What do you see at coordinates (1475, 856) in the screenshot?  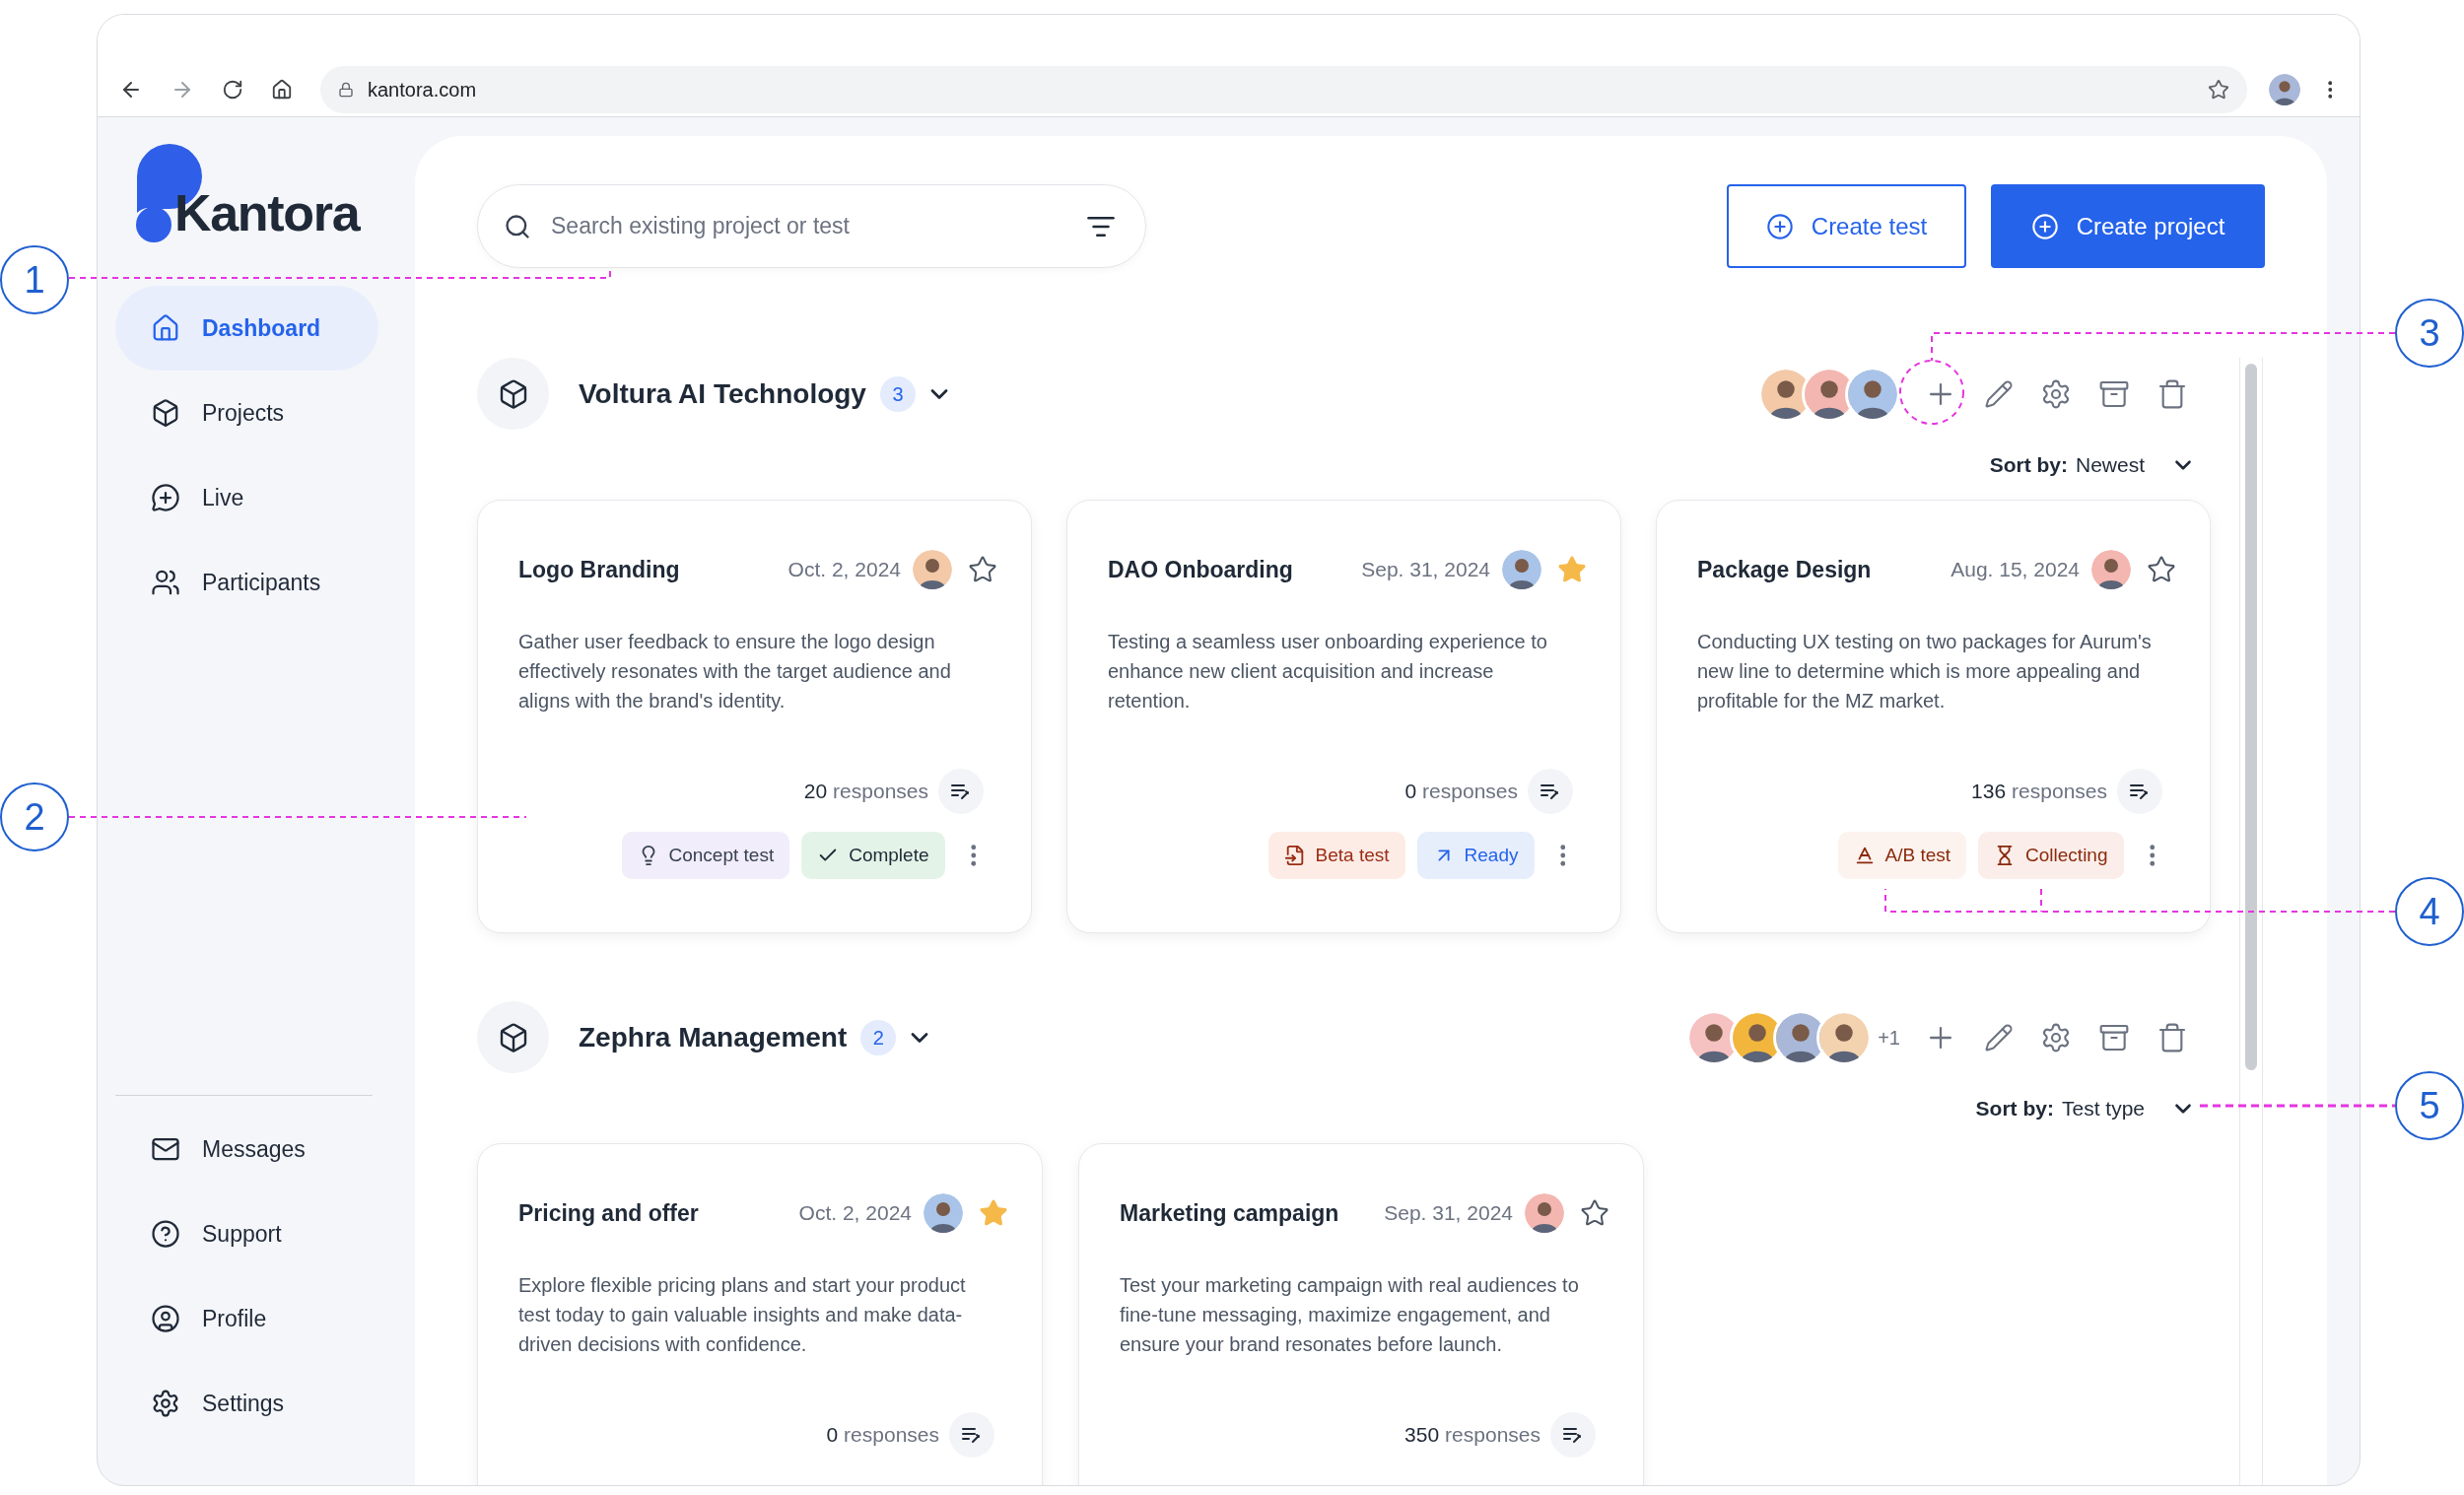 I see `status-tag: Ready` at bounding box center [1475, 856].